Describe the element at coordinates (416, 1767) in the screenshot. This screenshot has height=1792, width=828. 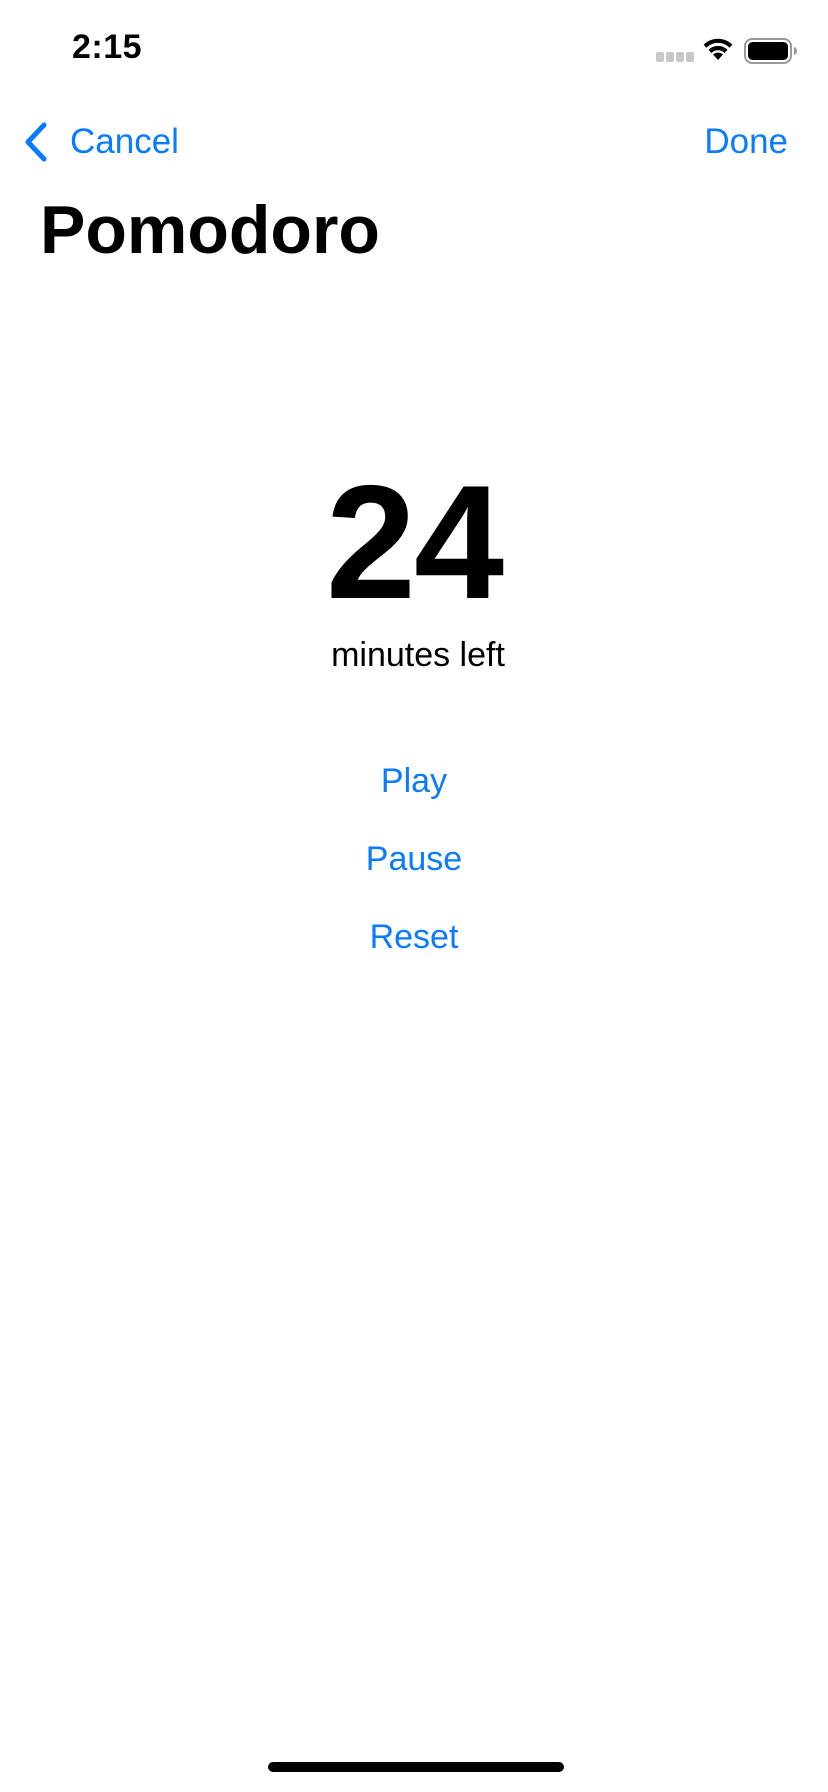
I see `home-indicator` at that location.